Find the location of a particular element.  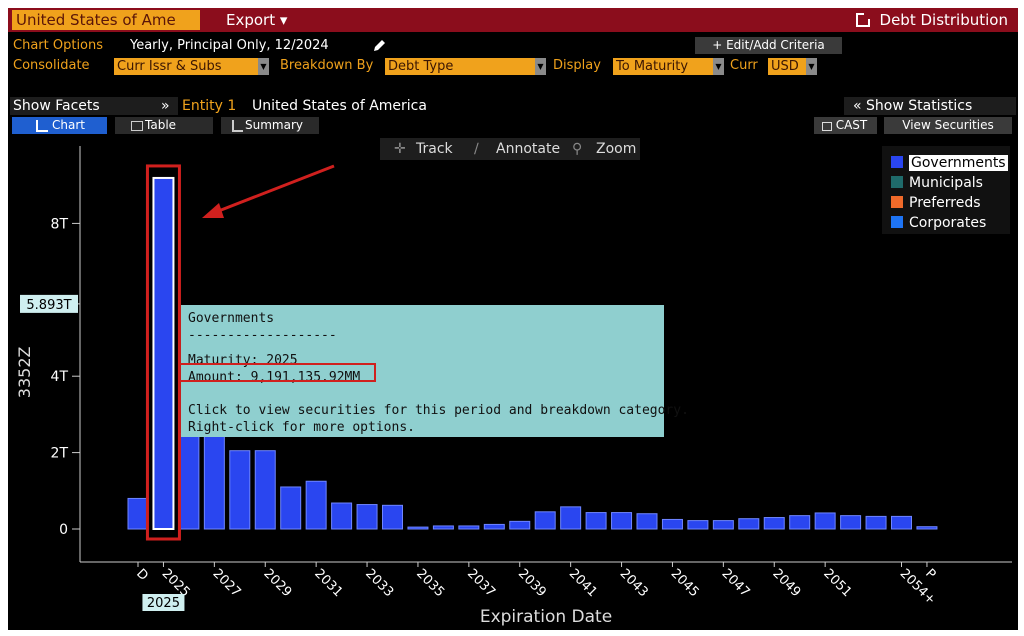

tooltip-series: Governments is located at coordinates (231, 318).